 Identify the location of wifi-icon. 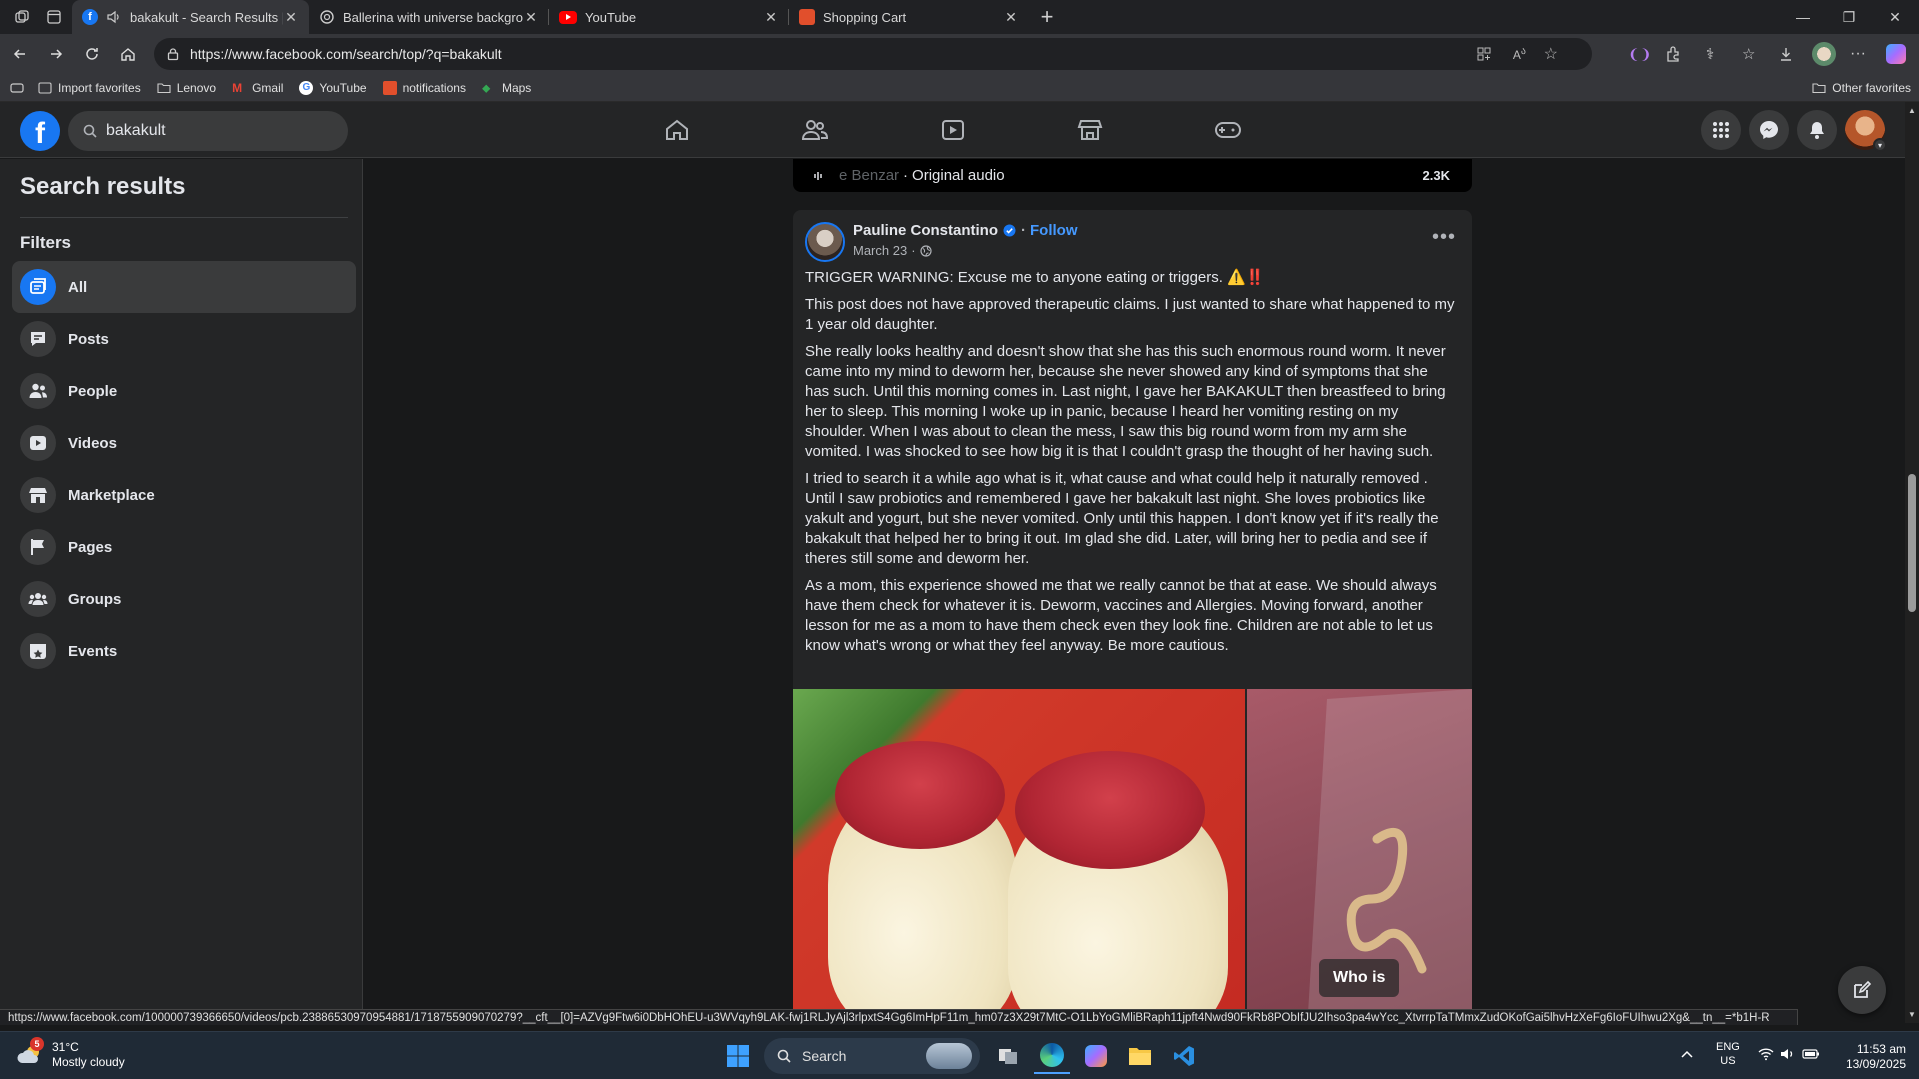
(1766, 1054).